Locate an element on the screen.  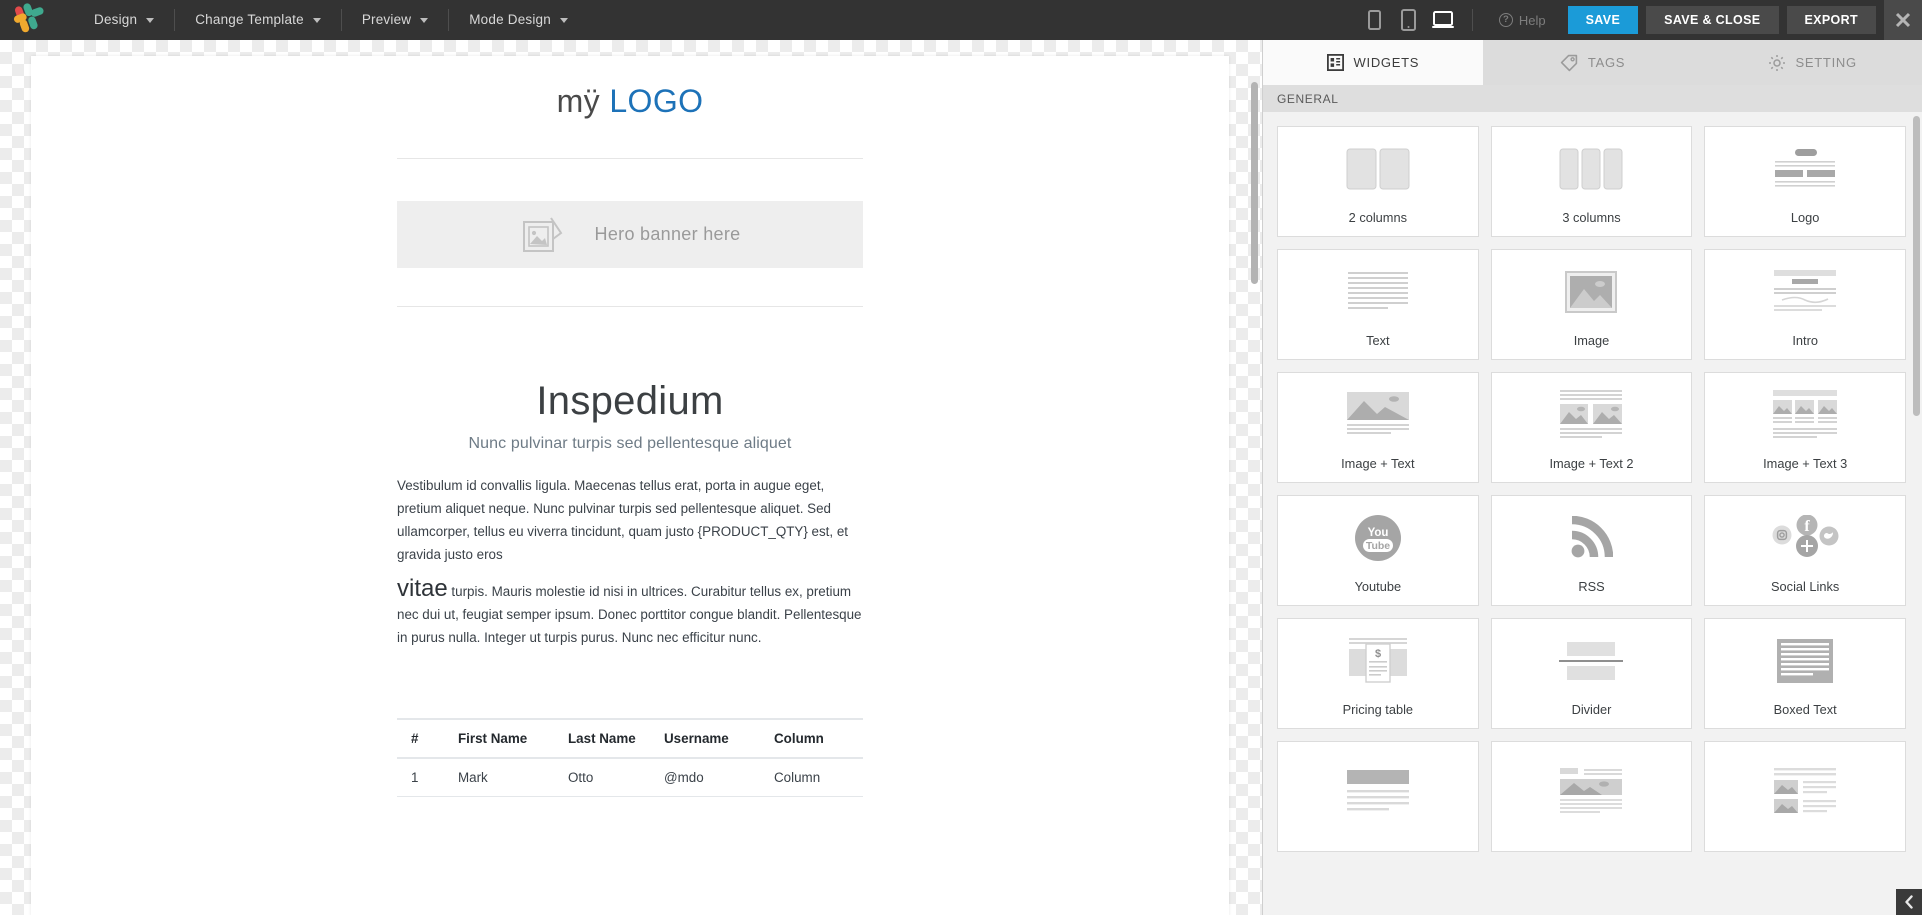
tab-setting: SETTING is located at coordinates (1812, 62).